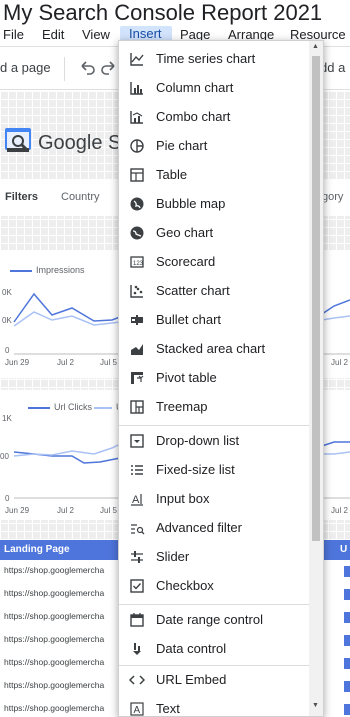 The image size is (350, 717). Describe the element at coordinates (109, 68) in the screenshot. I see `redo-icon` at that location.